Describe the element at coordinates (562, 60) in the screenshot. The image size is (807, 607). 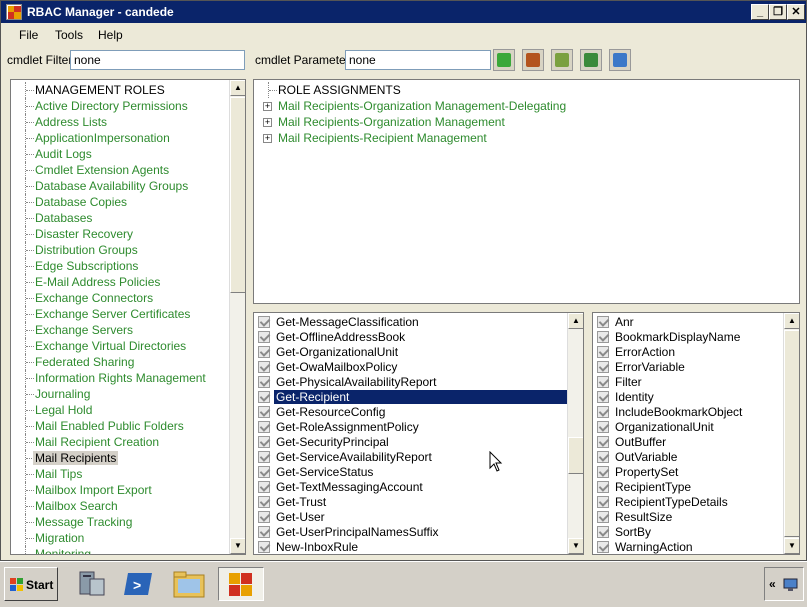
I see `edit-button` at that location.